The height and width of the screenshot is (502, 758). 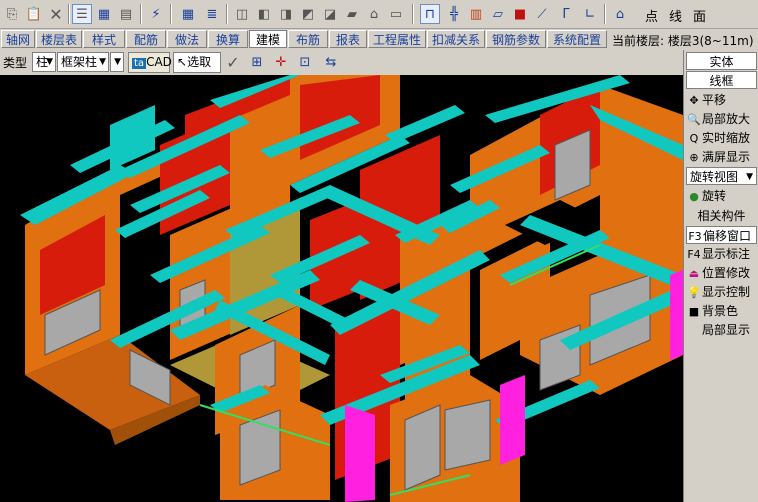 I want to click on component-6-icon: ▰, so click(x=352, y=14).